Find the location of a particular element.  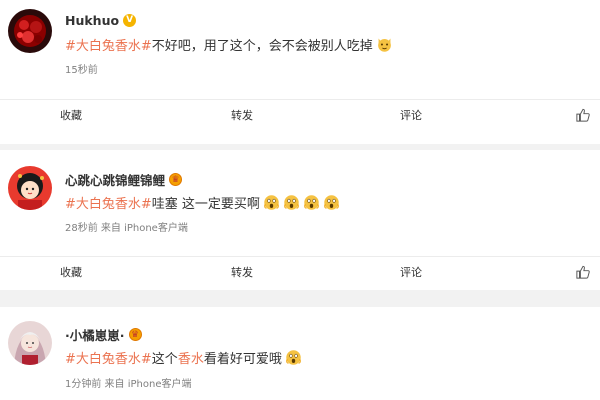

verified-badge-icon: V is located at coordinates (130, 20).